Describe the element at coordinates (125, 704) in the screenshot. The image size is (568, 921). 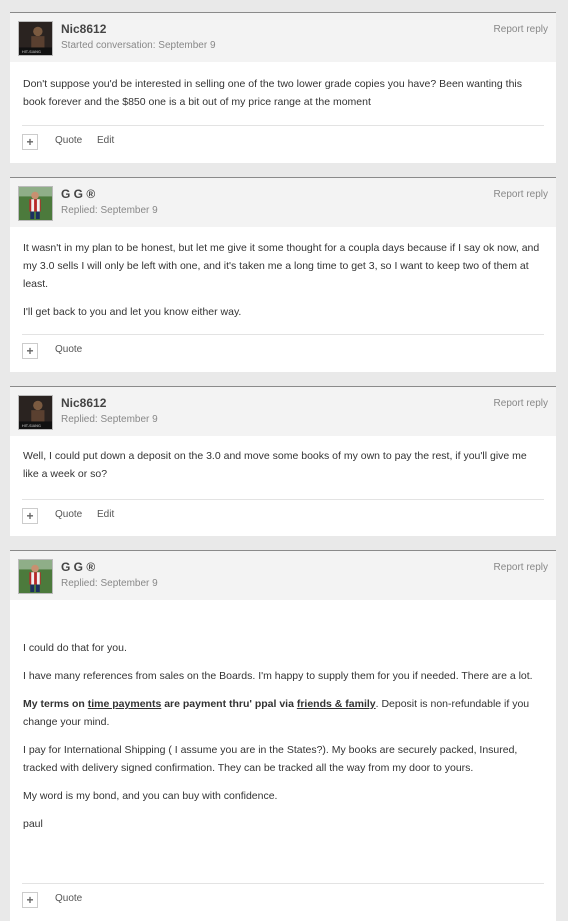
I see `terms-link-time-payments: time payments` at that location.